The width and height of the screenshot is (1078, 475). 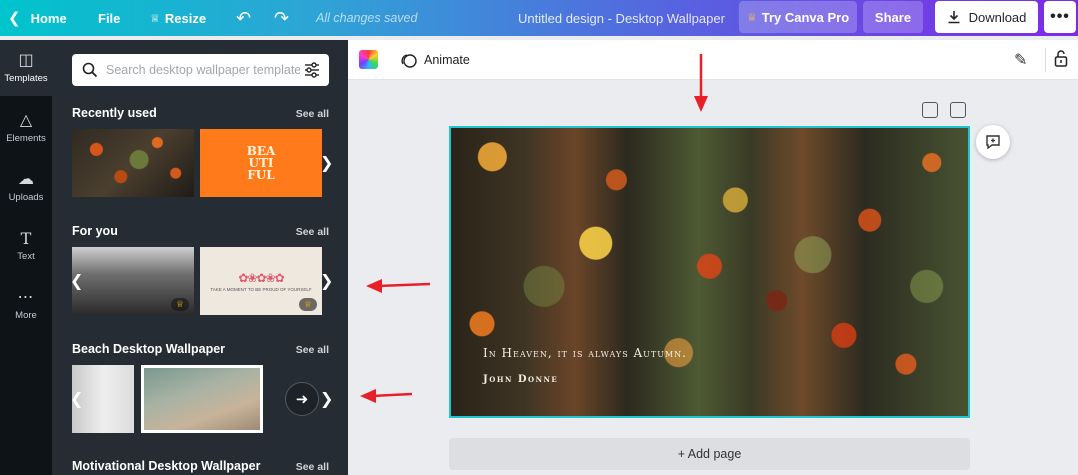 I want to click on rail-label: Elements, so click(x=26, y=138).